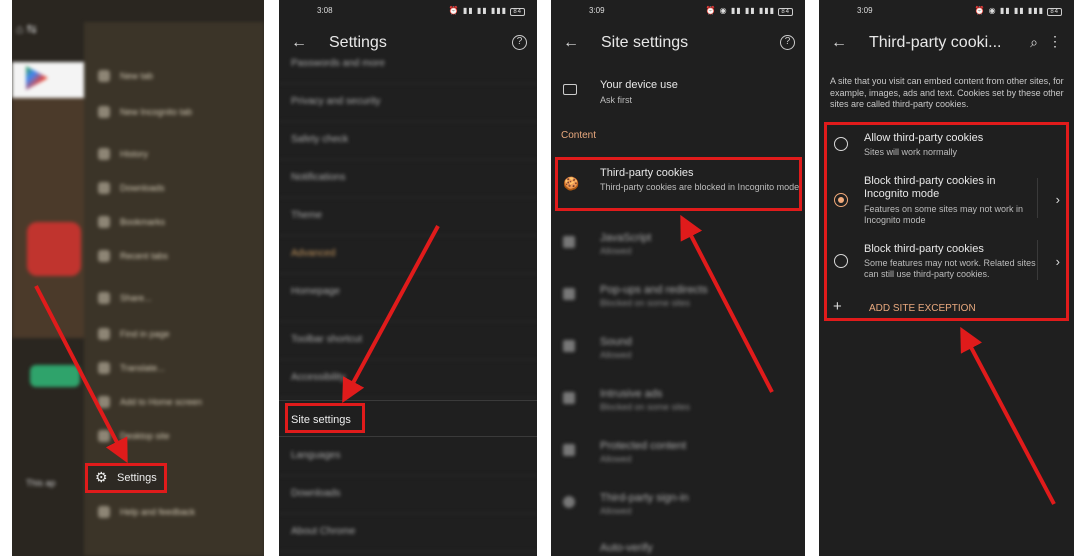  Describe the element at coordinates (408, 255) in the screenshot. I see `section-header: Advanced` at that location.